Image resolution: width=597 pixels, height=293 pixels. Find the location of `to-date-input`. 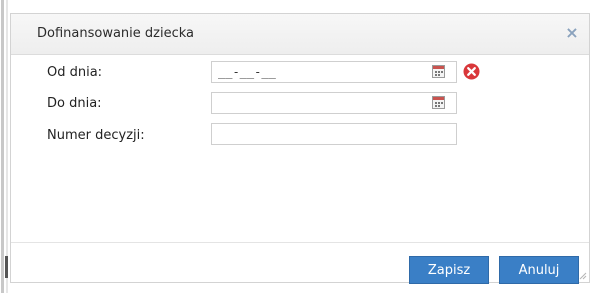

to-date-input is located at coordinates (334, 103).